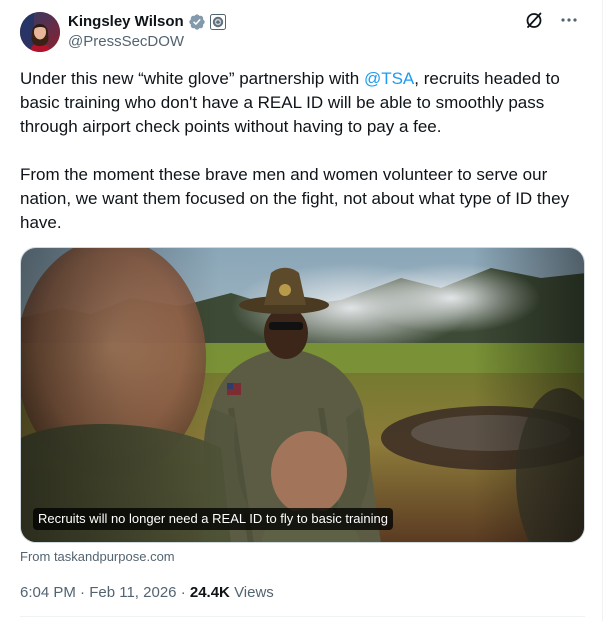 The image size is (606, 621). What do you see at coordinates (97, 557) in the screenshot?
I see `link-card-source: From taskandpurpose.com` at bounding box center [97, 557].